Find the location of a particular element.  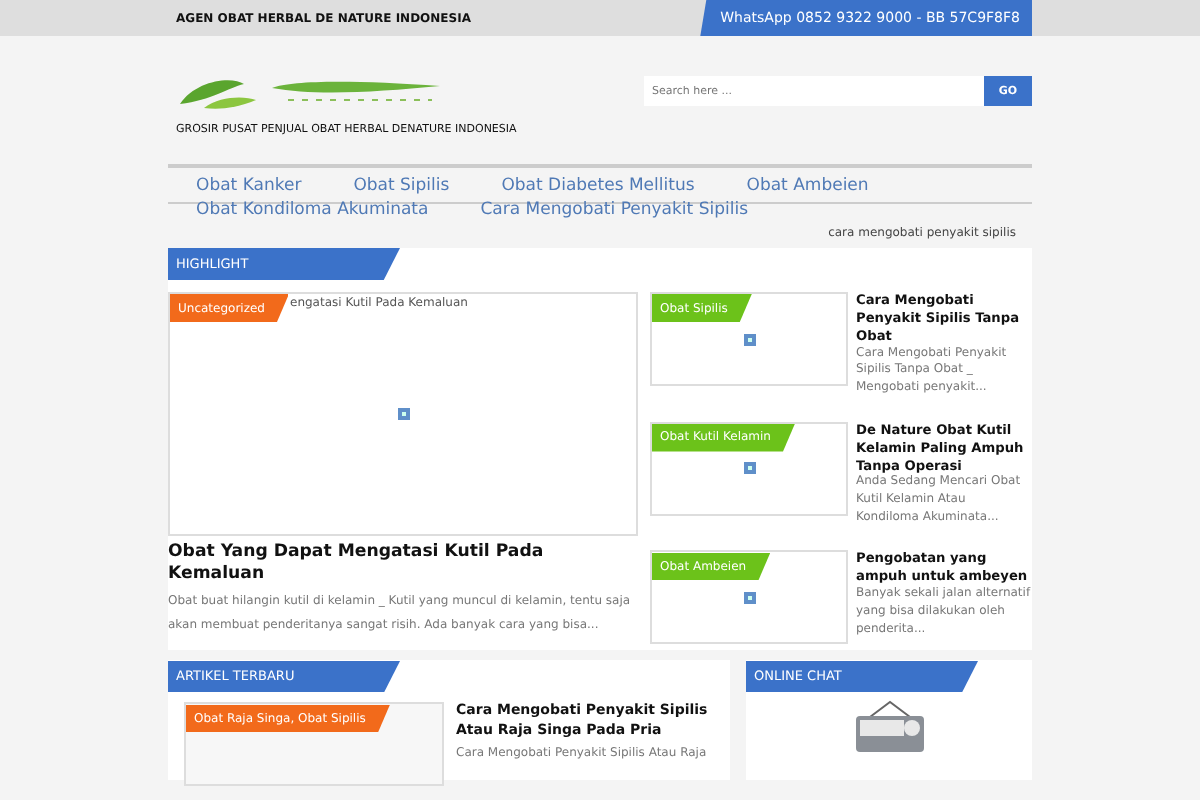

nav-link: Obat Diabetes Mellitus is located at coordinates (598, 187).